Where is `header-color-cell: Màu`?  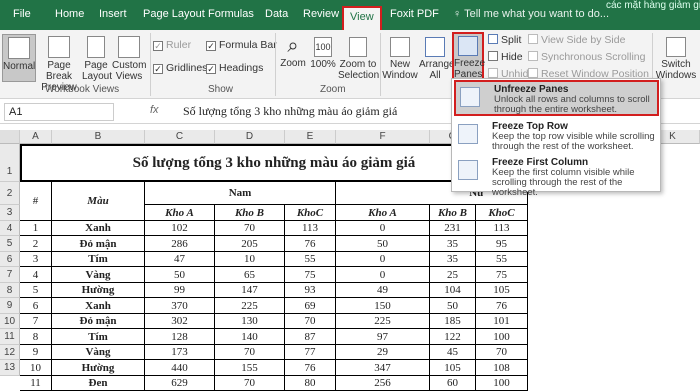
header-color-cell: Màu is located at coordinates (98, 201).